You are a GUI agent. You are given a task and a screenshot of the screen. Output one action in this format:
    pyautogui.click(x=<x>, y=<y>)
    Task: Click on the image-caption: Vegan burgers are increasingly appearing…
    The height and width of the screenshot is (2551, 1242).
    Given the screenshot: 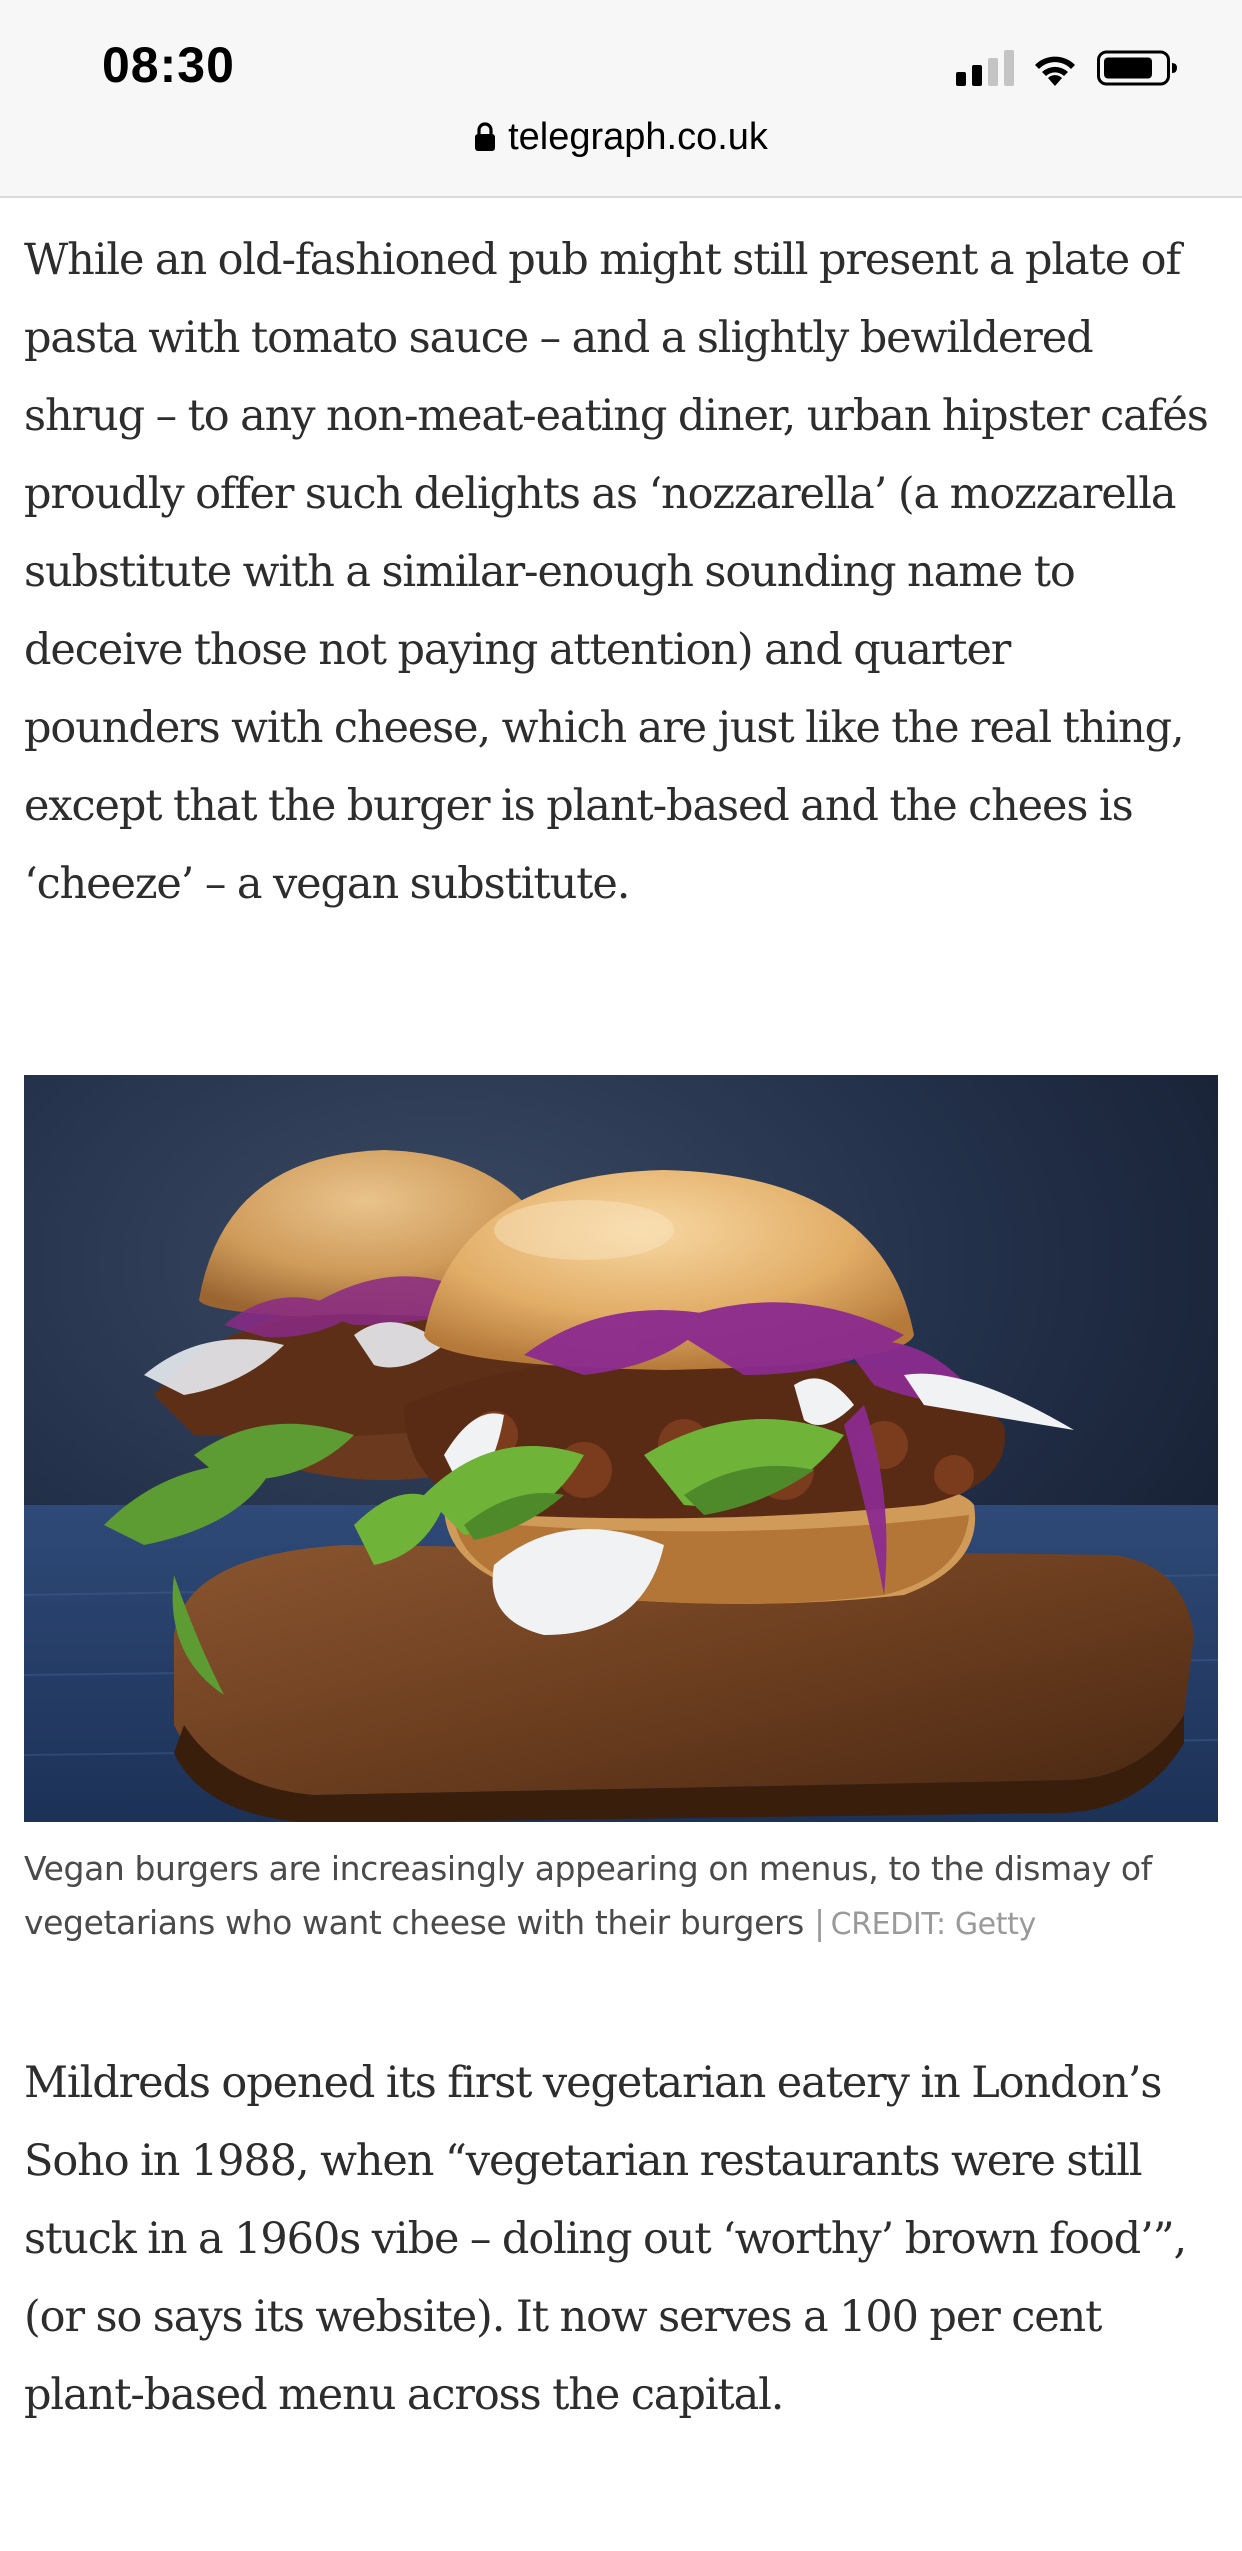 What is the action you would take?
    pyautogui.click(x=619, y=1897)
    